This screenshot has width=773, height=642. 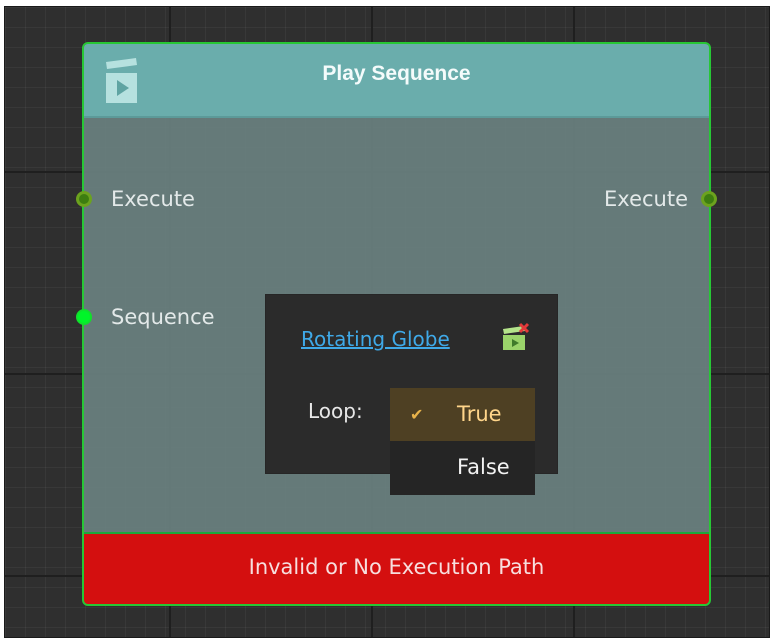 I want to click on loop-dropdown: ✔ True False, so click(x=462, y=441).